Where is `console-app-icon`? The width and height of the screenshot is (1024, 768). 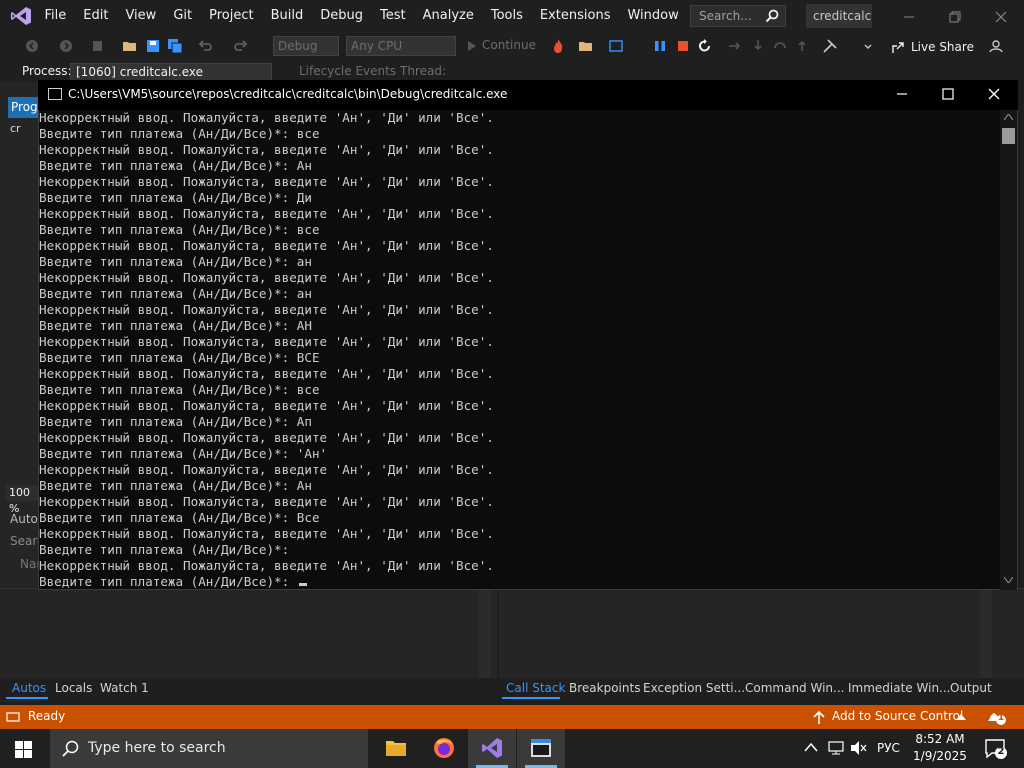
console-app-icon is located at coordinates (541, 748).